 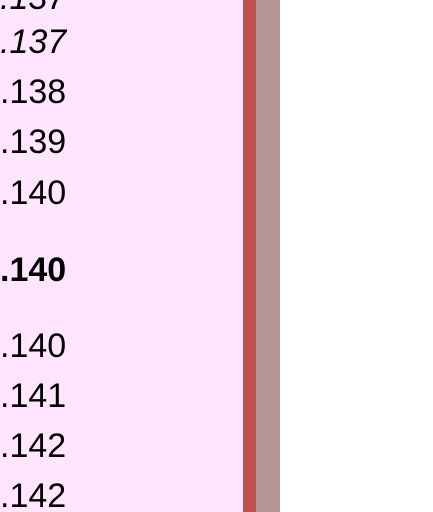 What do you see at coordinates (33, 193) in the screenshot?
I see `value-cell-5: .140` at bounding box center [33, 193].